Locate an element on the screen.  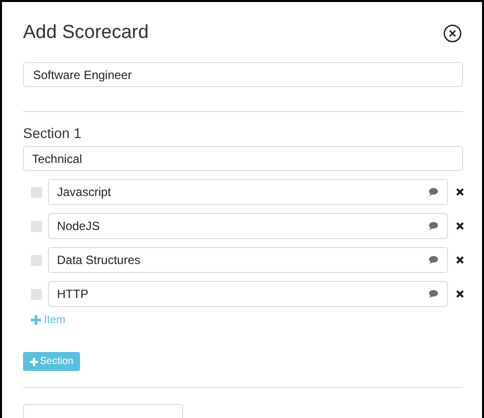
input-field: NodeJS is located at coordinates (248, 226).